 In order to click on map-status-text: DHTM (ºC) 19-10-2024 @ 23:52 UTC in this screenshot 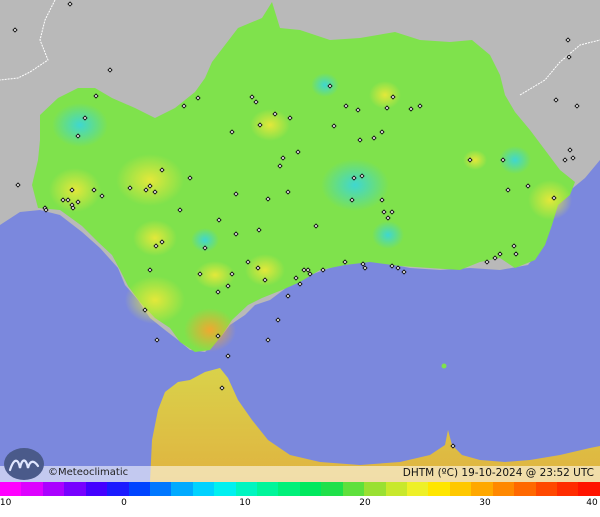, I will do `click(498, 473)`.